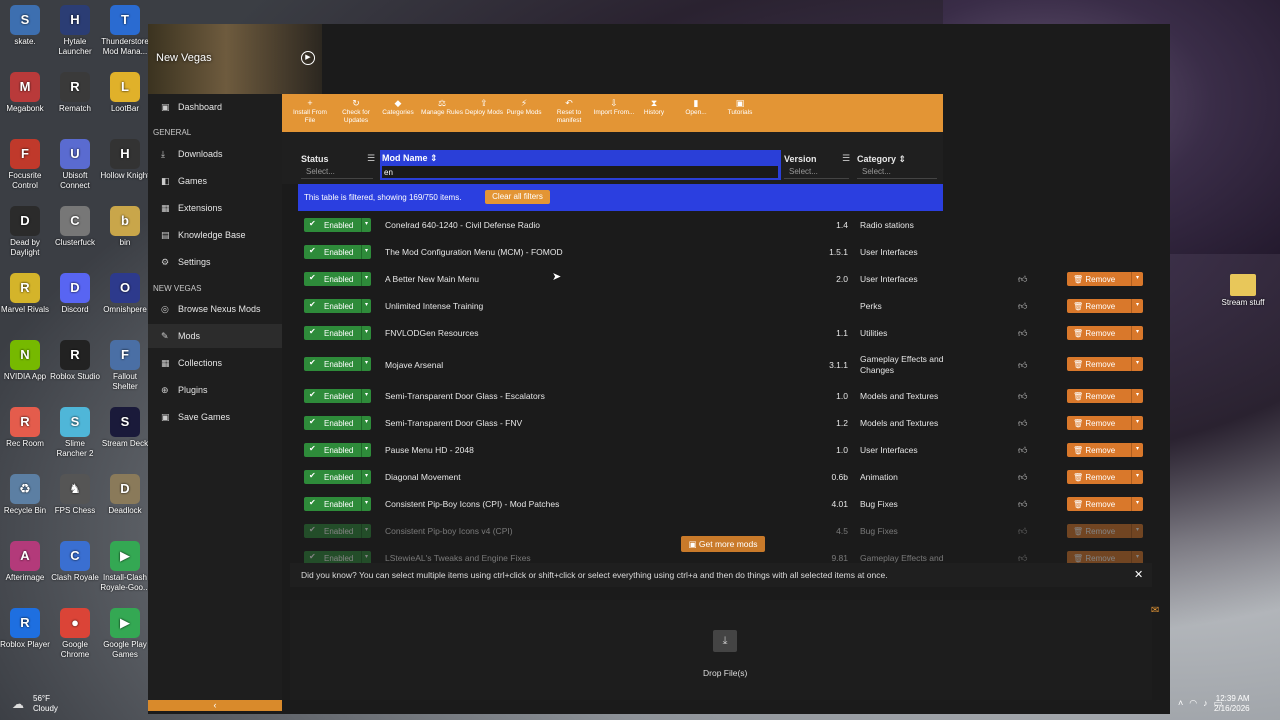  What do you see at coordinates (442, 107) in the screenshot?
I see `toolbar-manage-rules-button: ⚖ Manage Rules` at bounding box center [442, 107].